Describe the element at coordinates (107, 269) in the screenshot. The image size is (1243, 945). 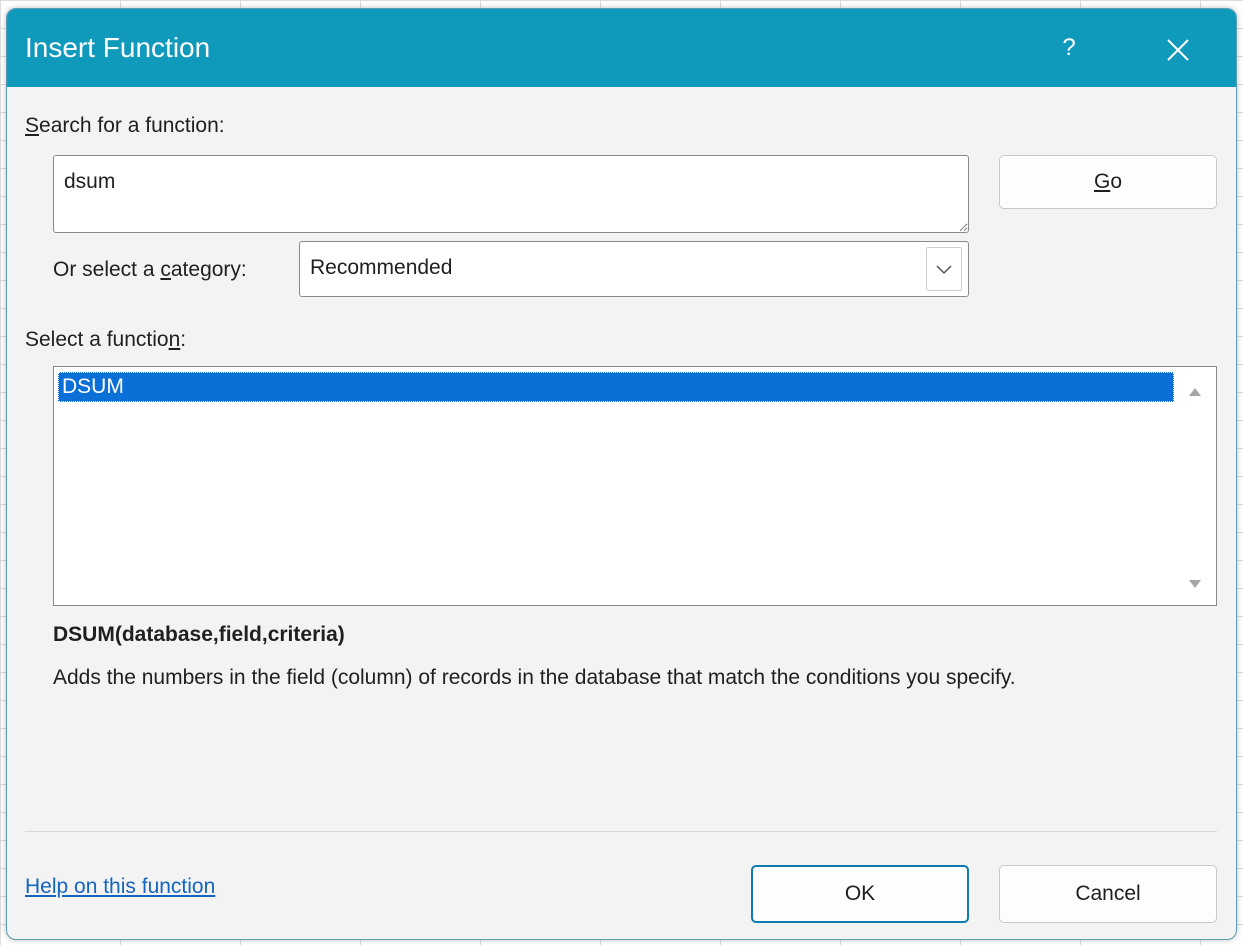
I see `category-label-prefix: Or select a` at that location.